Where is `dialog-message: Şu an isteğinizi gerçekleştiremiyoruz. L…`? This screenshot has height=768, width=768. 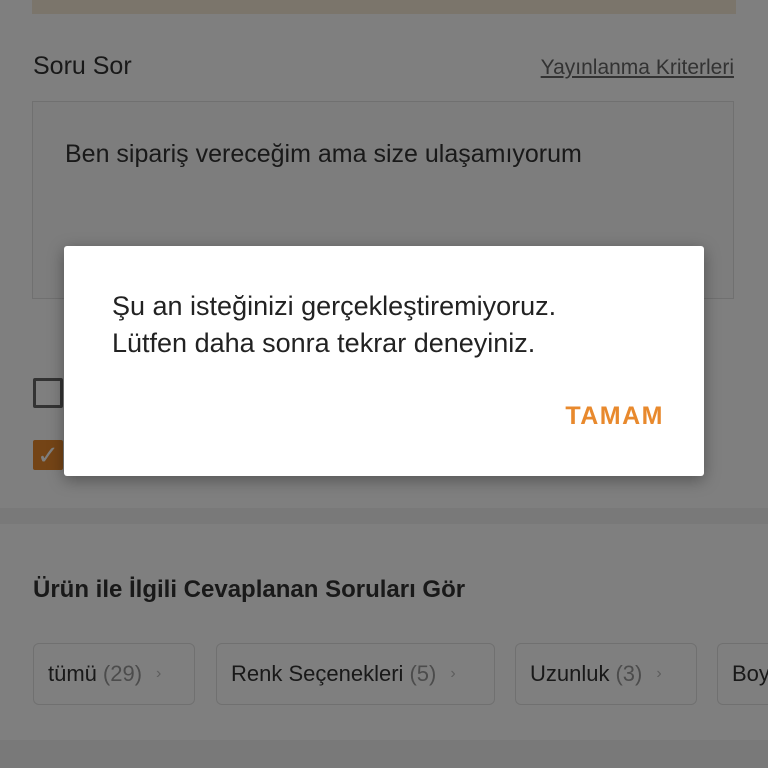
dialog-message: Şu an isteğinizi gerçekleştiremiyoruz. L… is located at coordinates (392, 325).